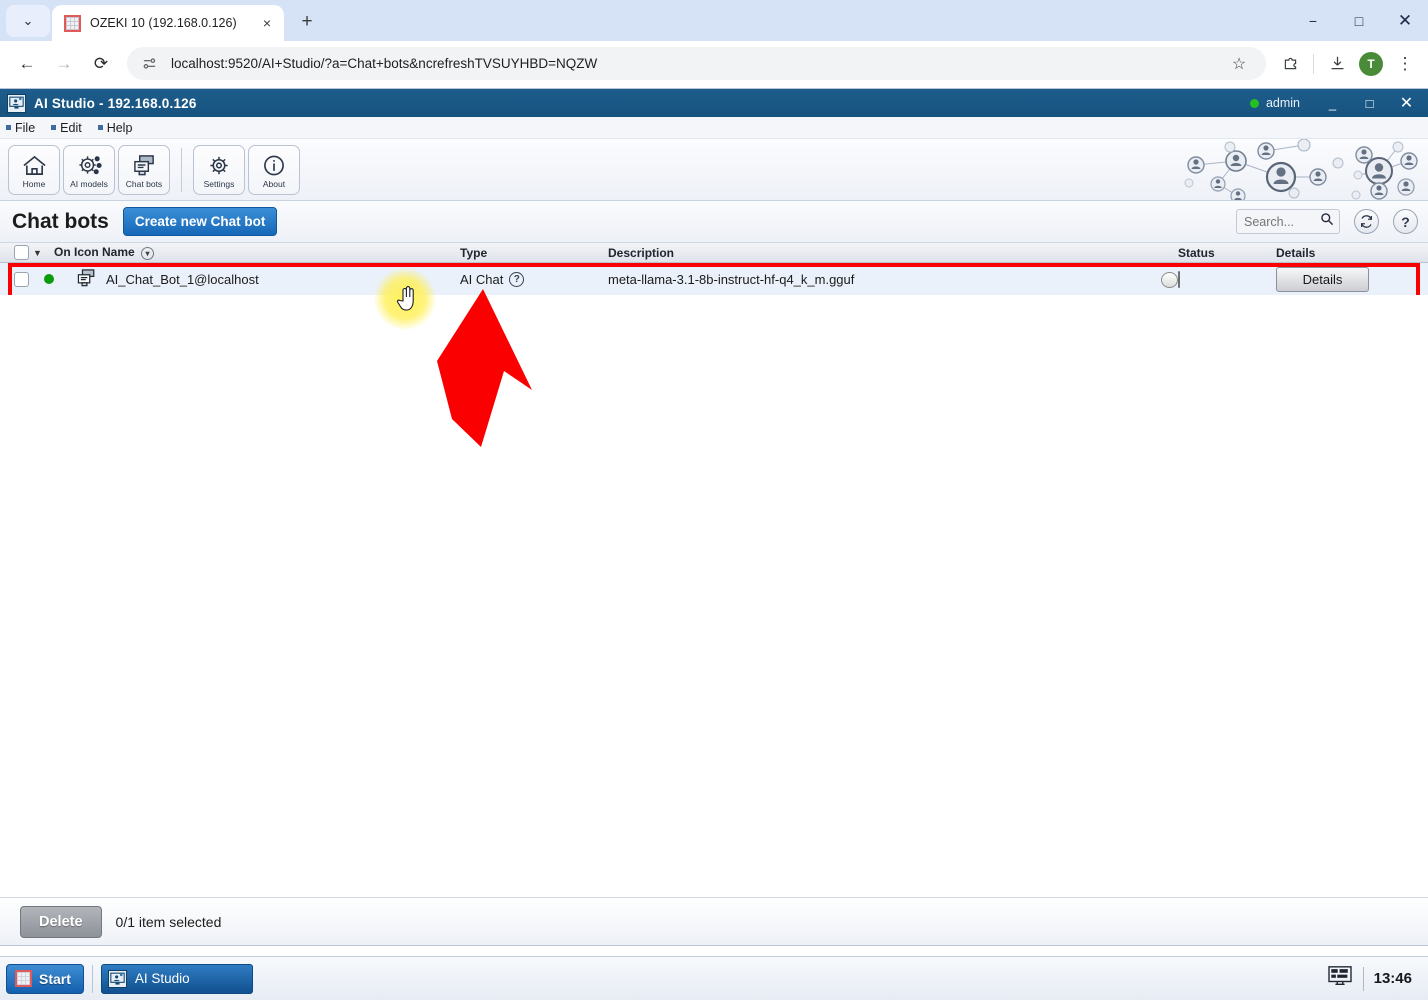  Describe the element at coordinates (28, 21) in the screenshot. I see `tab-search-chevron-icon: ⌄` at that location.